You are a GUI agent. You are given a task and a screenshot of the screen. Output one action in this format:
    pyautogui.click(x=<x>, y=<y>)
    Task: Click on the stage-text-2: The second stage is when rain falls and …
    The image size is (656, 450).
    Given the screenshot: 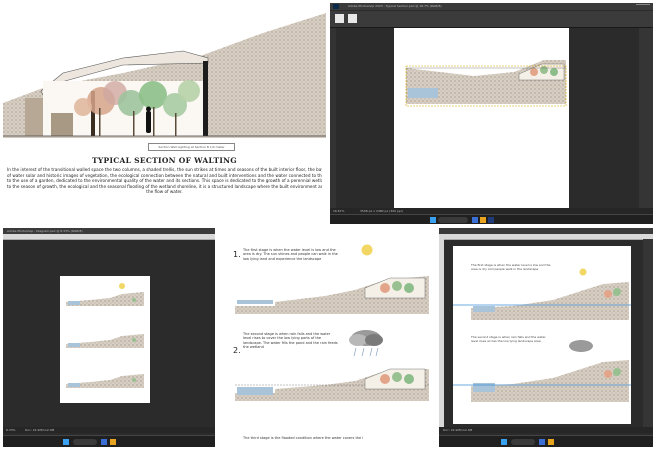 What is the action you would take?
    pyautogui.click(x=508, y=339)
    